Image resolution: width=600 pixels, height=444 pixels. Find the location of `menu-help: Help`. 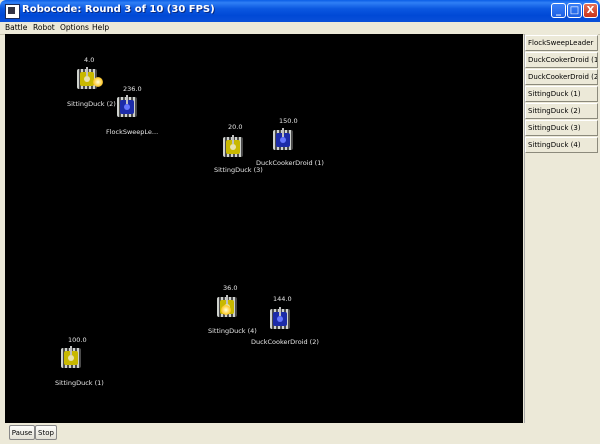

menu-help: Help is located at coordinates (100, 28).